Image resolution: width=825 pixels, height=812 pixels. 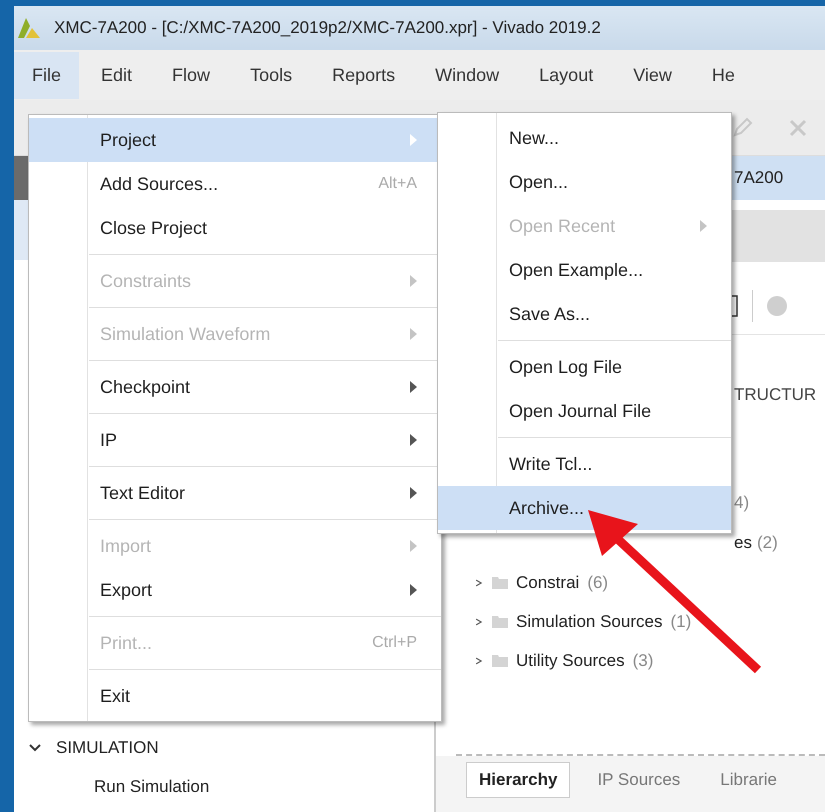 What do you see at coordinates (235, 696) in the screenshot?
I see `menu-item: Exit` at bounding box center [235, 696].